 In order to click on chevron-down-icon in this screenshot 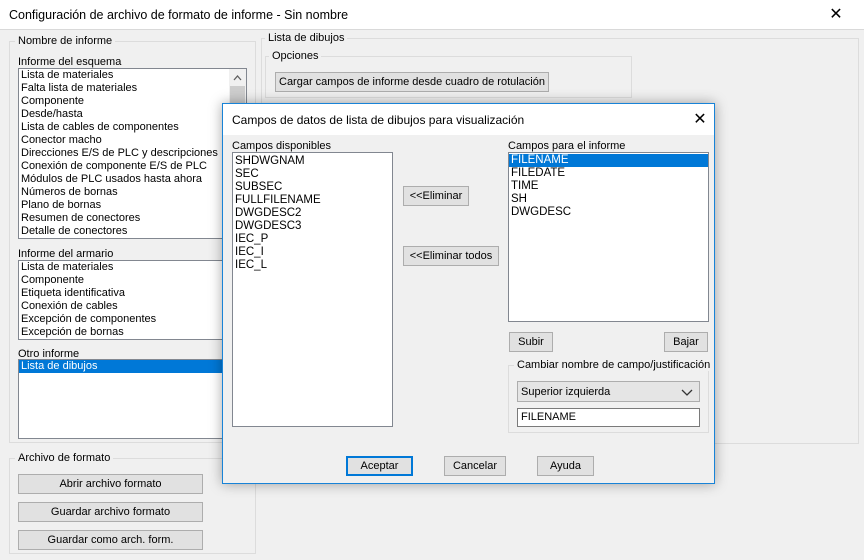, I will do `click(687, 392)`.